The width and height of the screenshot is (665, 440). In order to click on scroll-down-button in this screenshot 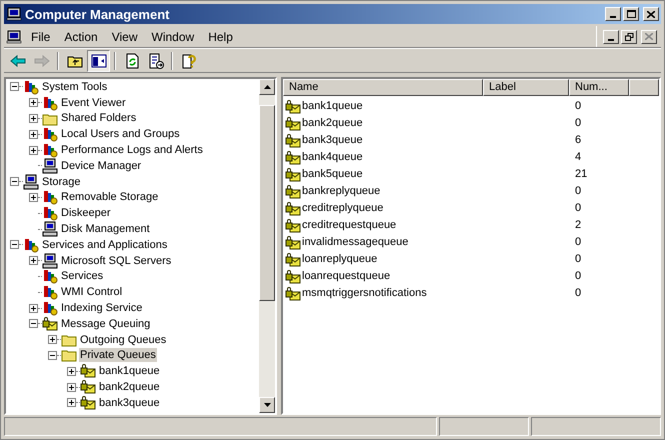, I will do `click(267, 405)`.